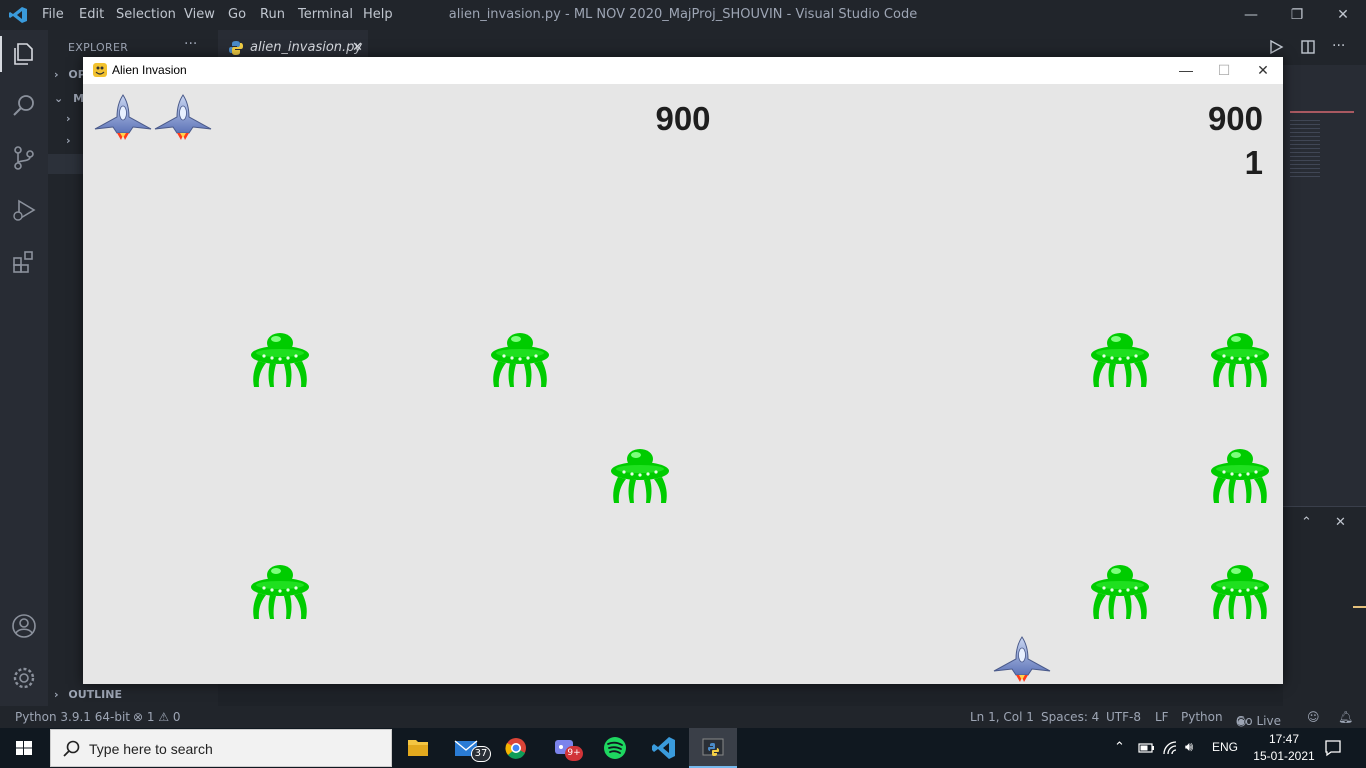 The height and width of the screenshot is (768, 1366). What do you see at coordinates (306, 47) in the screenshot?
I see `tab-label: alien_invasion.py` at bounding box center [306, 47].